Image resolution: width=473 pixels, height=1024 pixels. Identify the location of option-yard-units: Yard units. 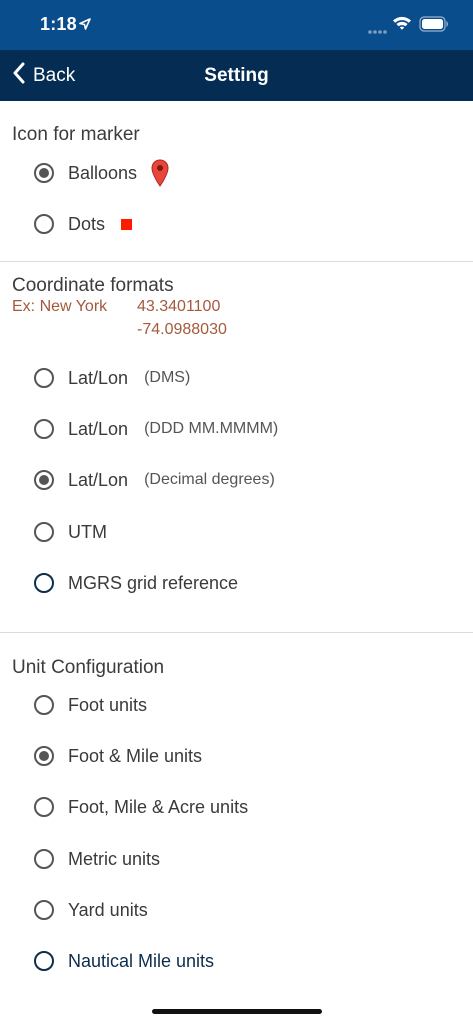
(91, 910).